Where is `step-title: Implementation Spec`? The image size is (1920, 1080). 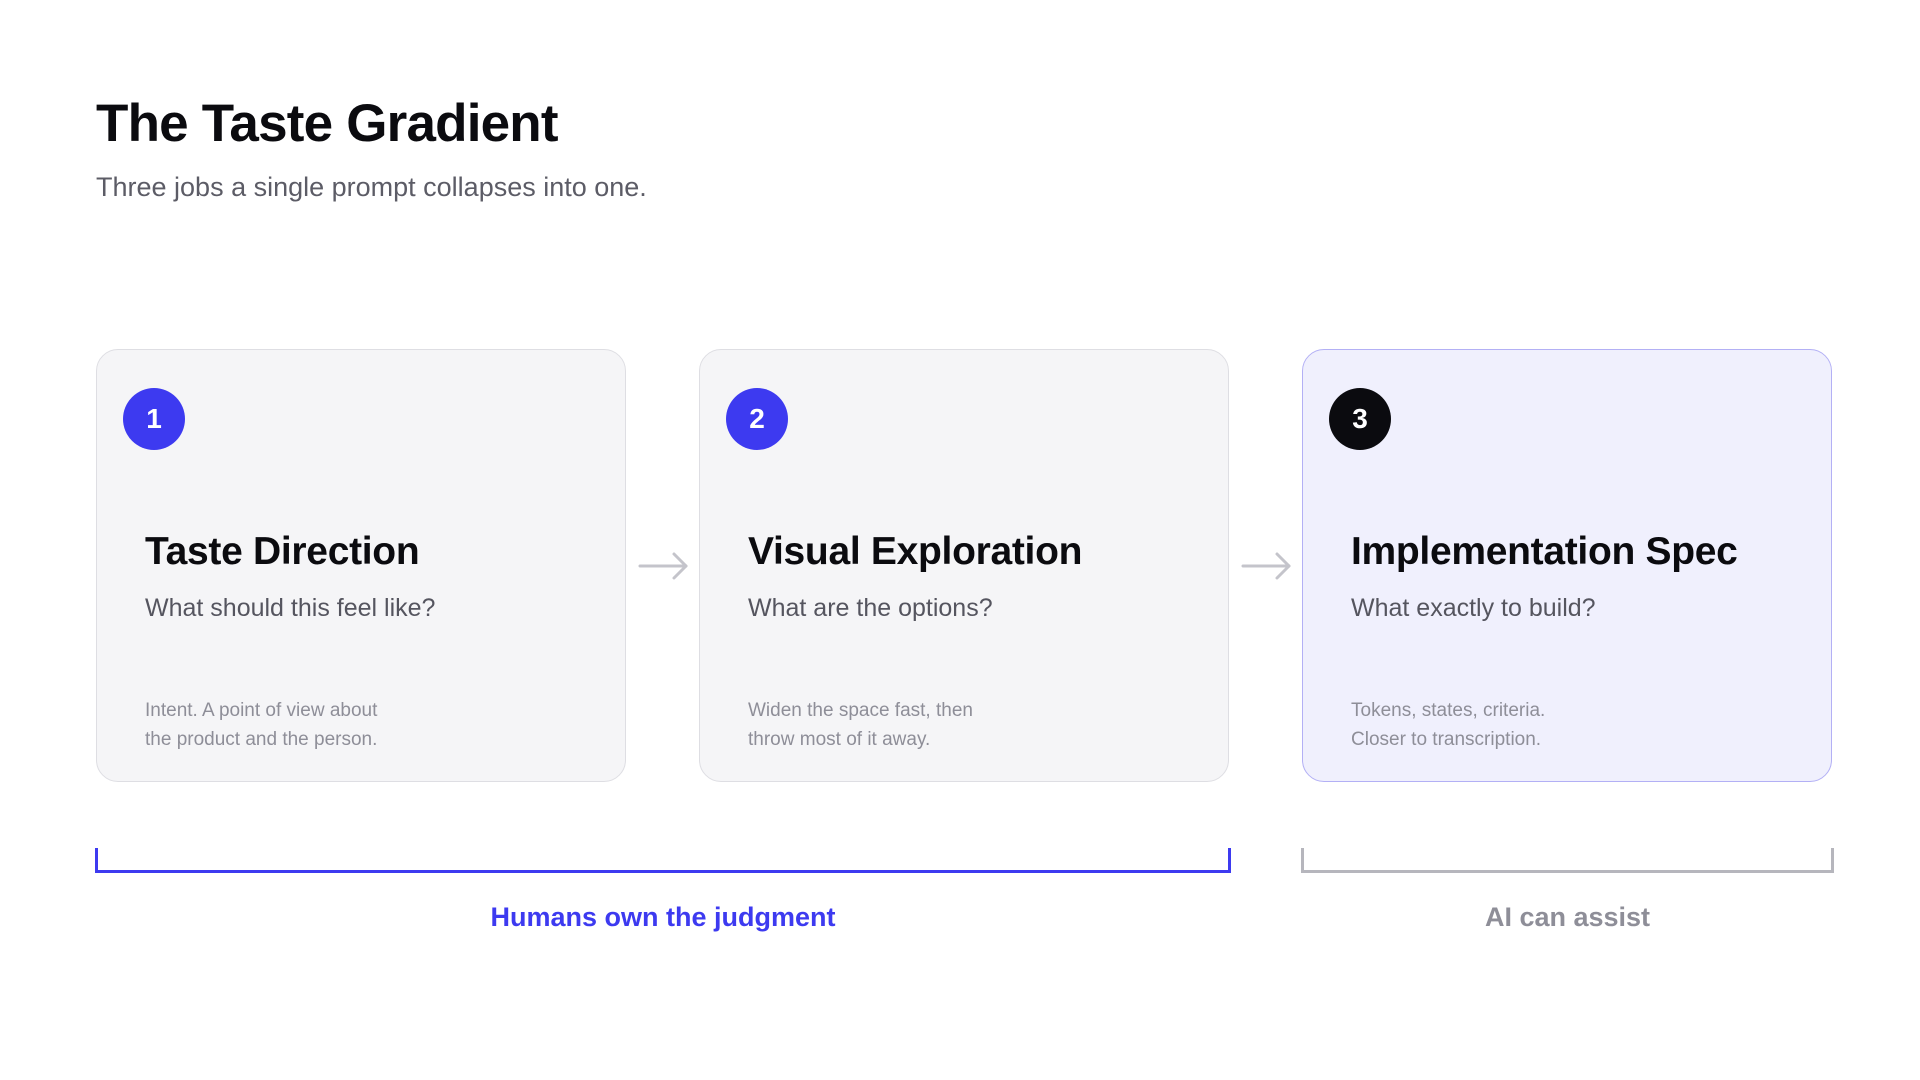 step-title: Implementation Spec is located at coordinates (1544, 551).